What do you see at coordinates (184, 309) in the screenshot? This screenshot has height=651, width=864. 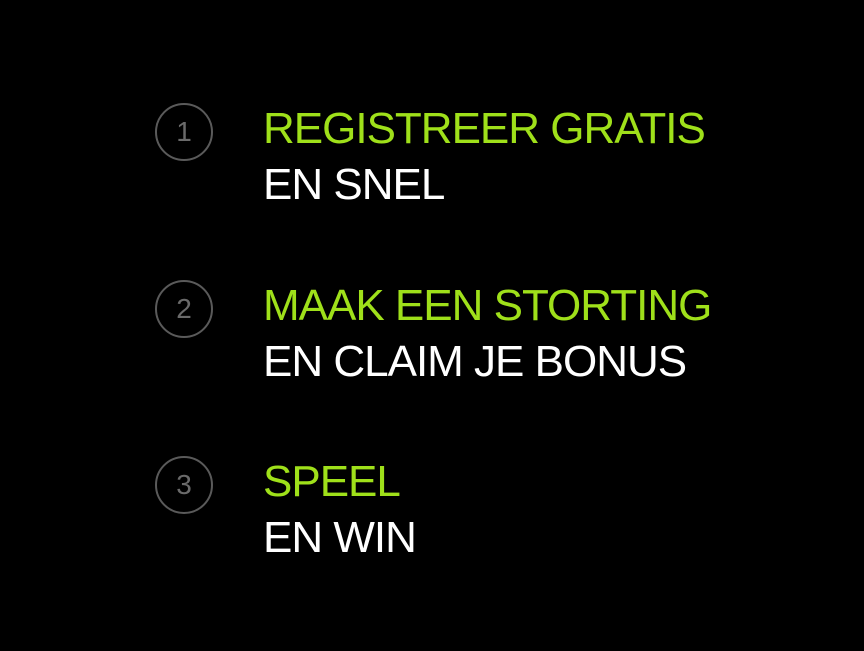 I see `step-number-circle: 2` at bounding box center [184, 309].